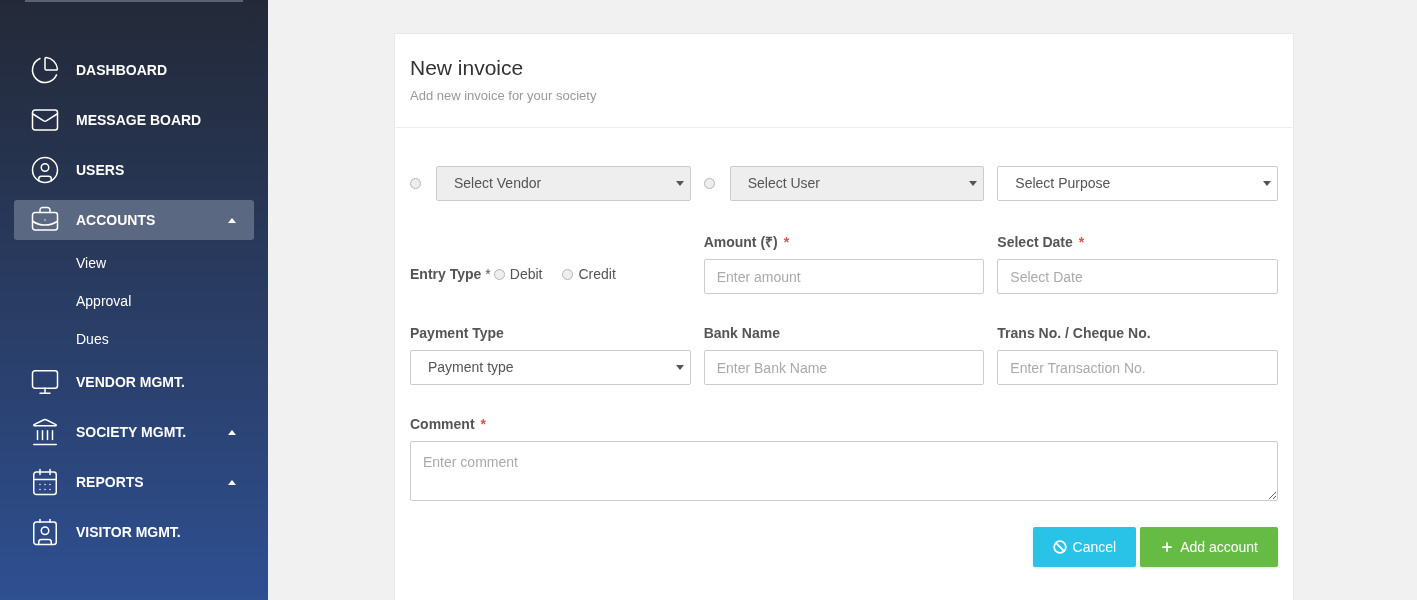 This screenshot has height=600, width=1417. Describe the element at coordinates (446, 274) in the screenshot. I see `field-label: Entry Type` at that location.